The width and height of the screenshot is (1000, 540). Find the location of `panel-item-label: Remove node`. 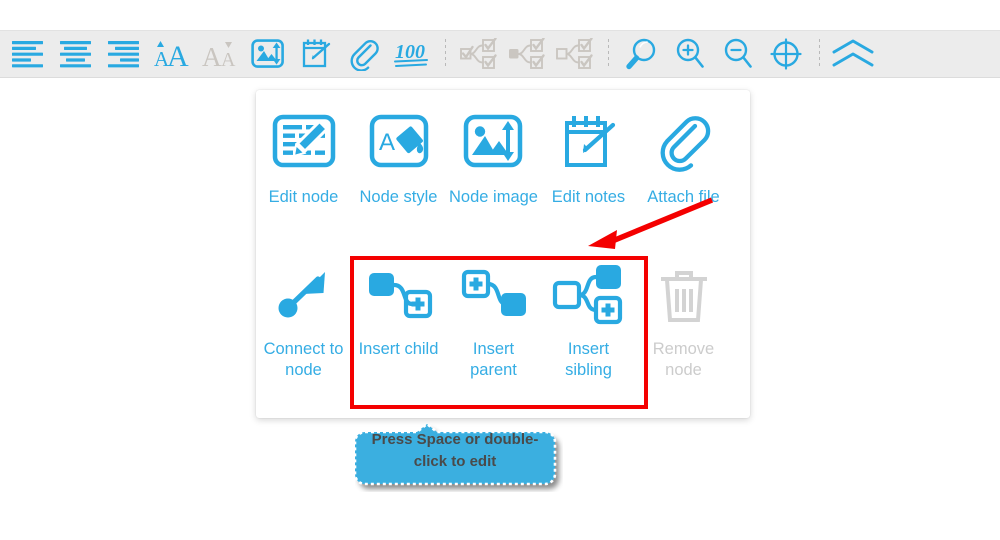

panel-item-label: Remove node is located at coordinates (683, 359).